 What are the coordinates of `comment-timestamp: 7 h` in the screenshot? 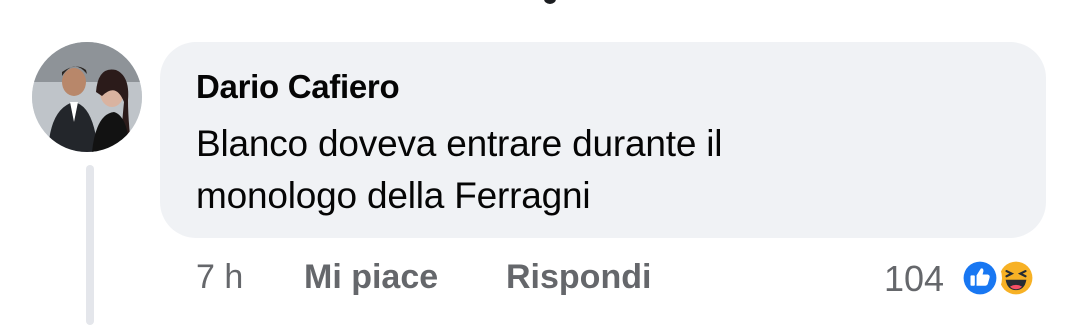 It's located at (219, 277).